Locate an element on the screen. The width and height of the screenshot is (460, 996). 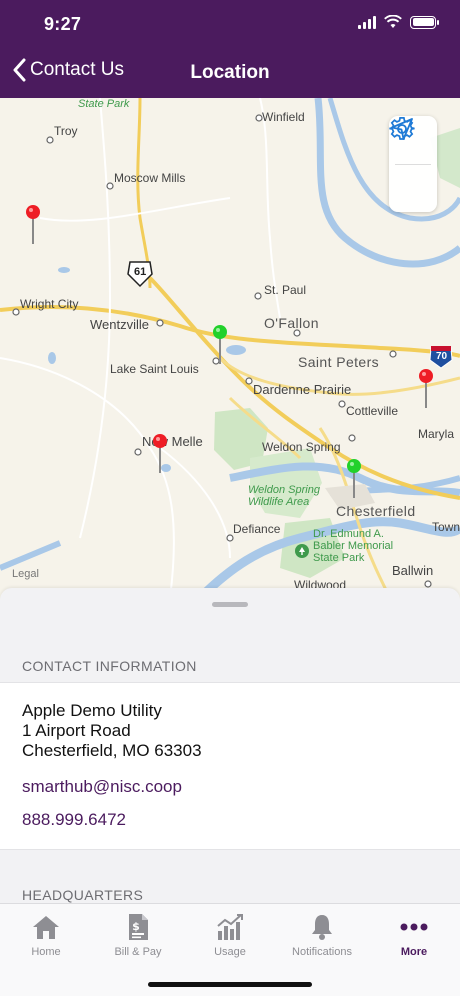
bell-icon is located at coordinates (322, 927).